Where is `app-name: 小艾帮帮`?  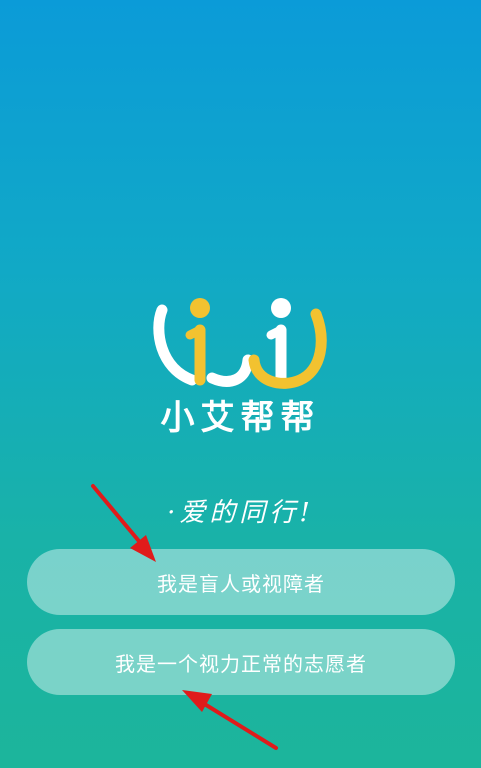 app-name: 小艾帮帮 is located at coordinates (240, 418).